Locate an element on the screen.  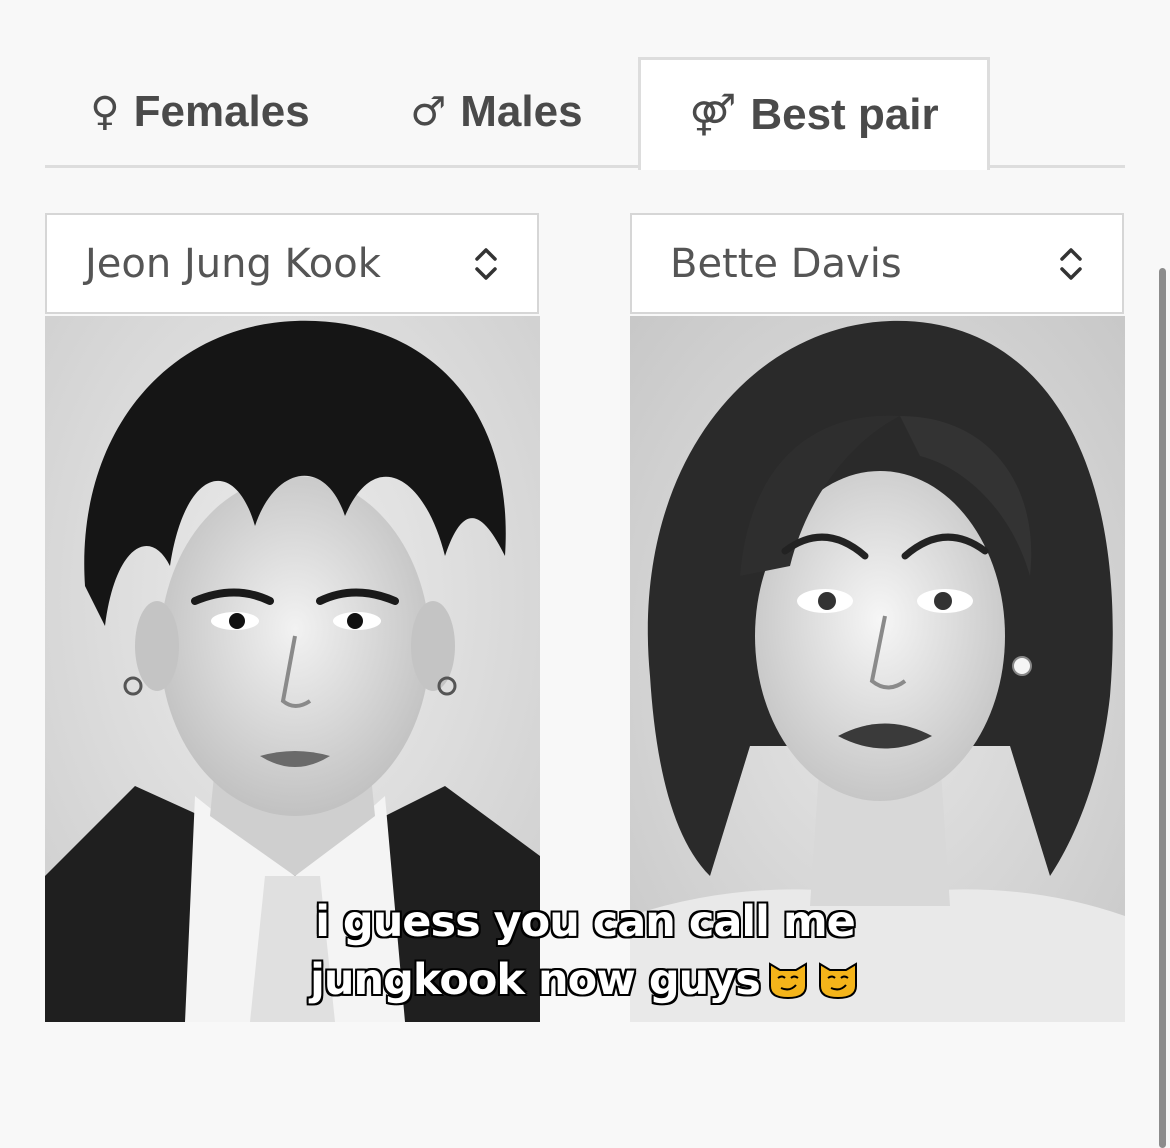
caption-line-2: jungkook now guys is located at coordinates (535, 980).